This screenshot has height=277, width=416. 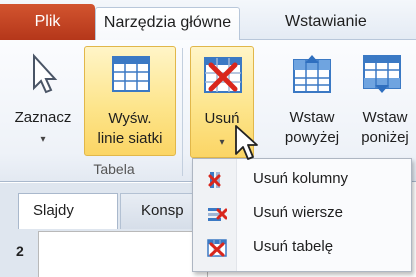 What do you see at coordinates (130, 101) in the screenshot?
I see `view-gridlines-button: Wyśw. linie siatki` at bounding box center [130, 101].